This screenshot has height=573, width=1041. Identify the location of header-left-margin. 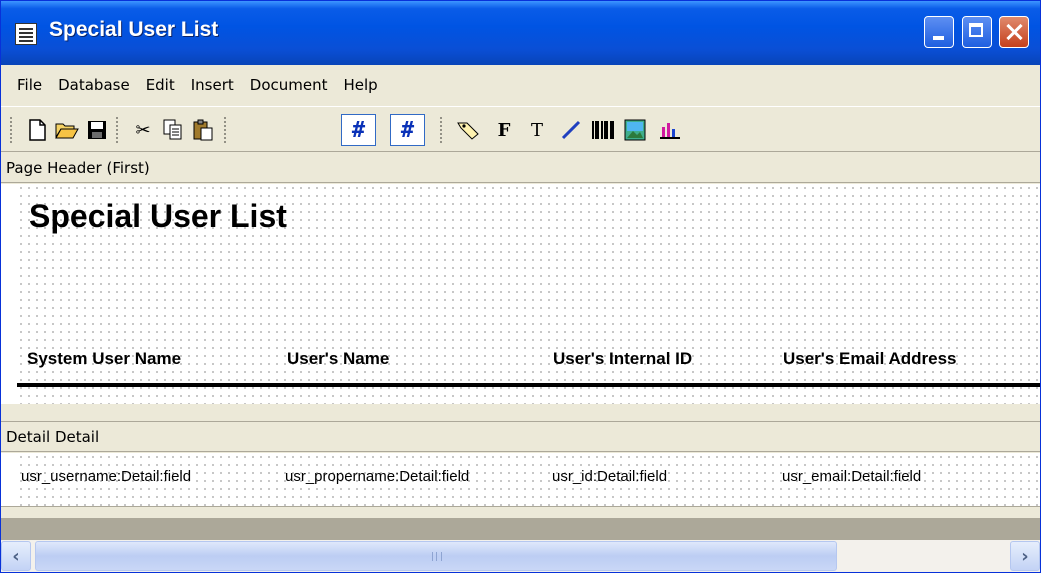
(9, 294).